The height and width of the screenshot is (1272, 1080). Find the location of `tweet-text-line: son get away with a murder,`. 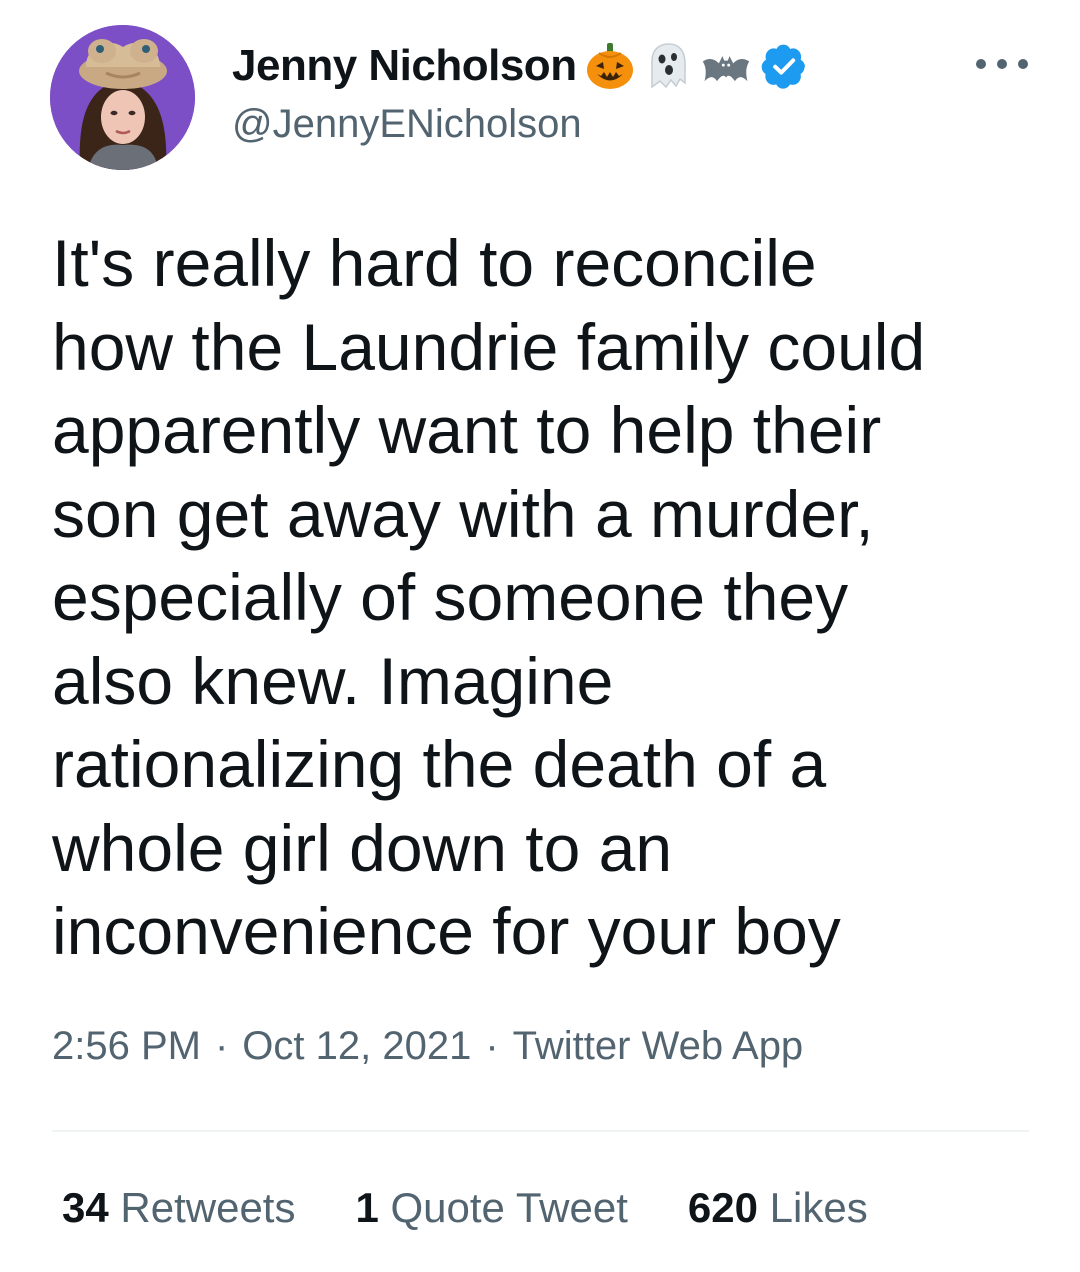

tweet-text-line: son get away with a murder, is located at coordinates (463, 513).